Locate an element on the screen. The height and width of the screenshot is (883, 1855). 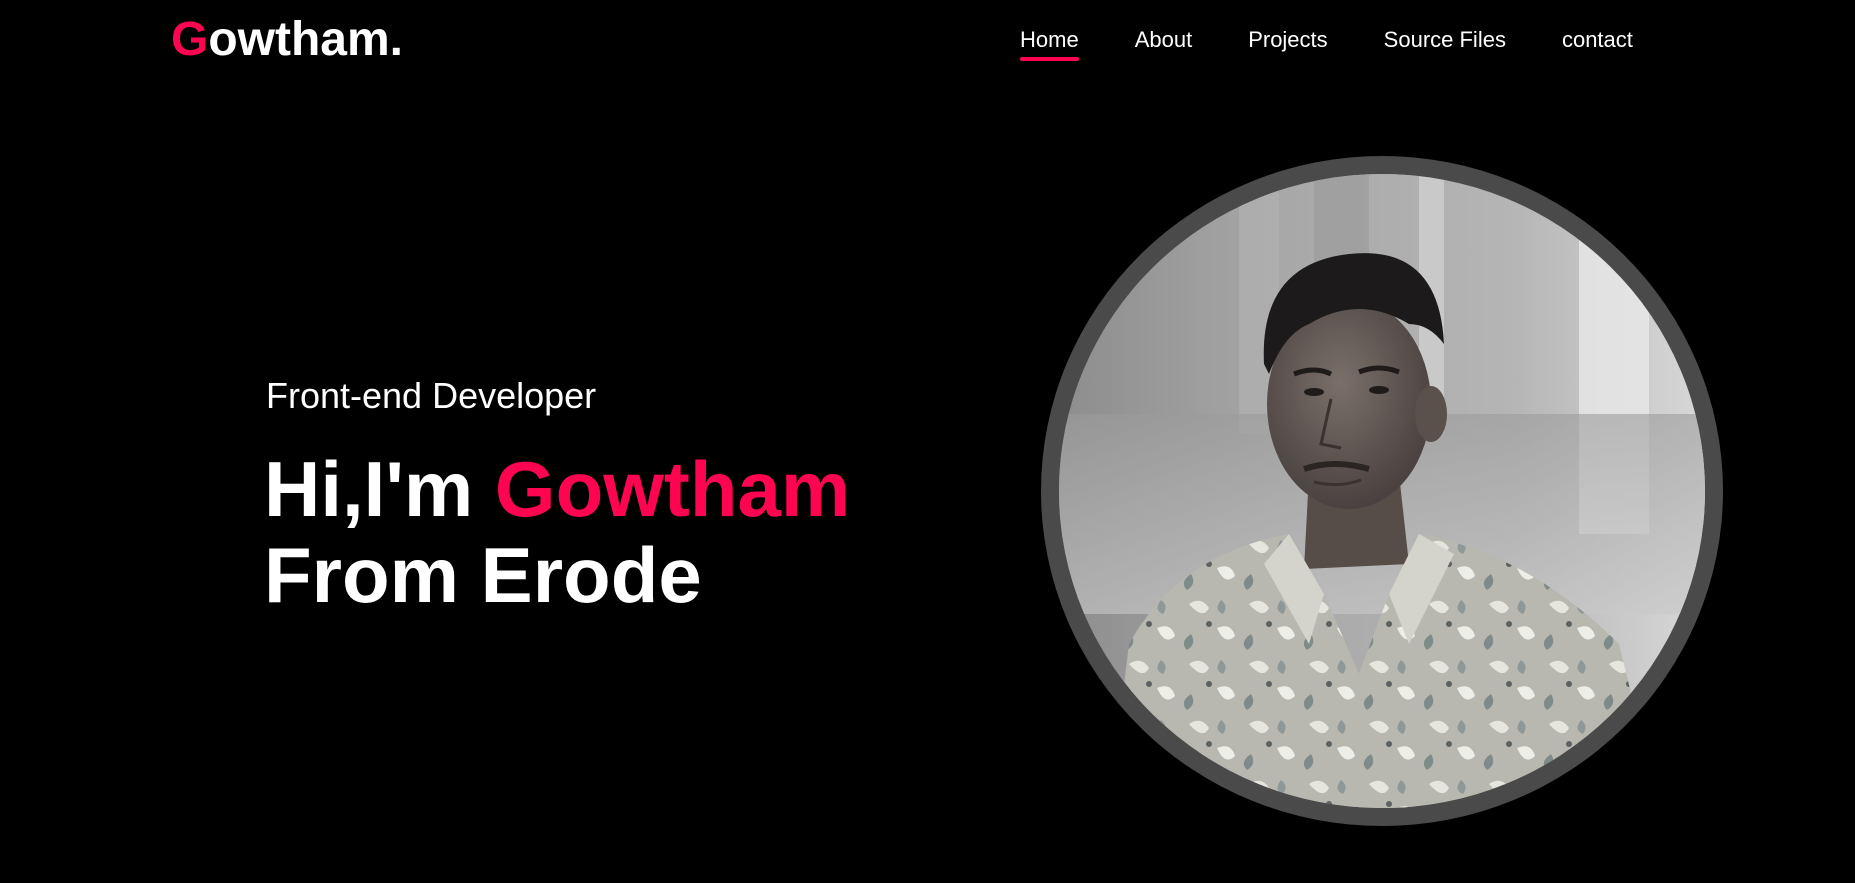
site-logo: Gowtham. is located at coordinates (287, 40).